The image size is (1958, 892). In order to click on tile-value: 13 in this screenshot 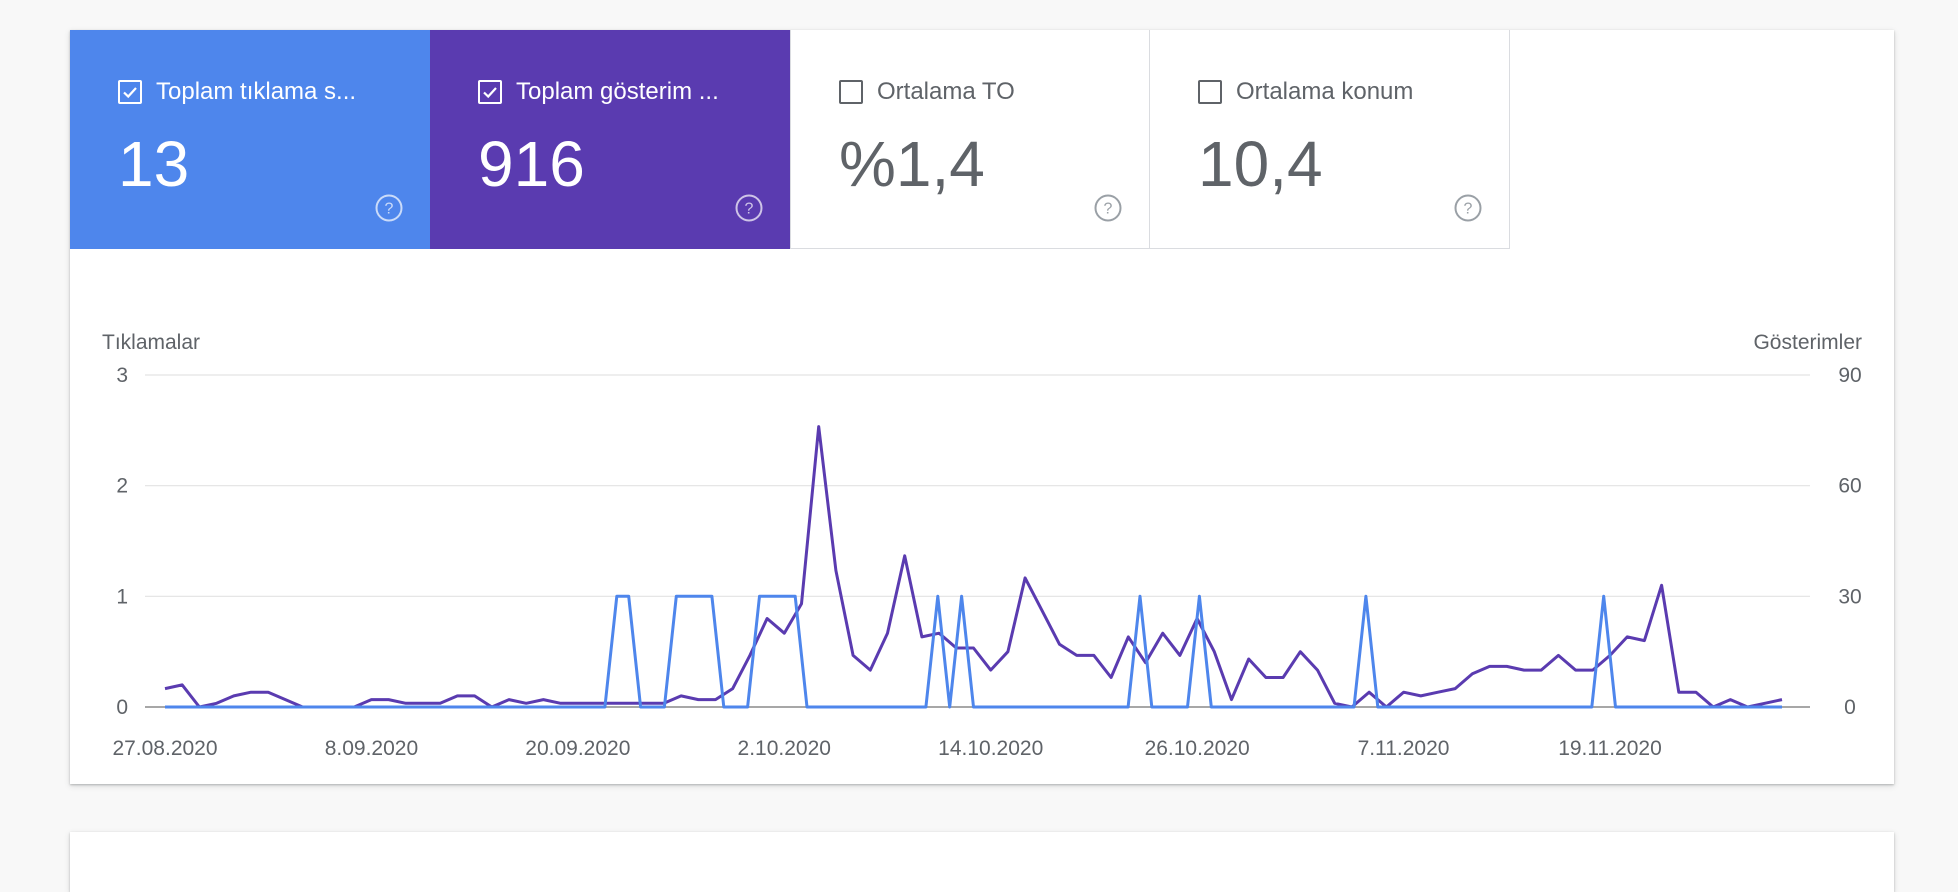, I will do `click(154, 164)`.